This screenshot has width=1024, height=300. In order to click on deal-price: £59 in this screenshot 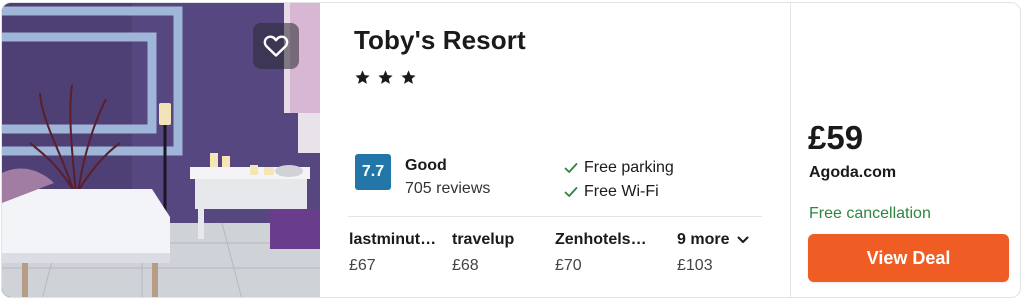, I will do `click(836, 137)`.